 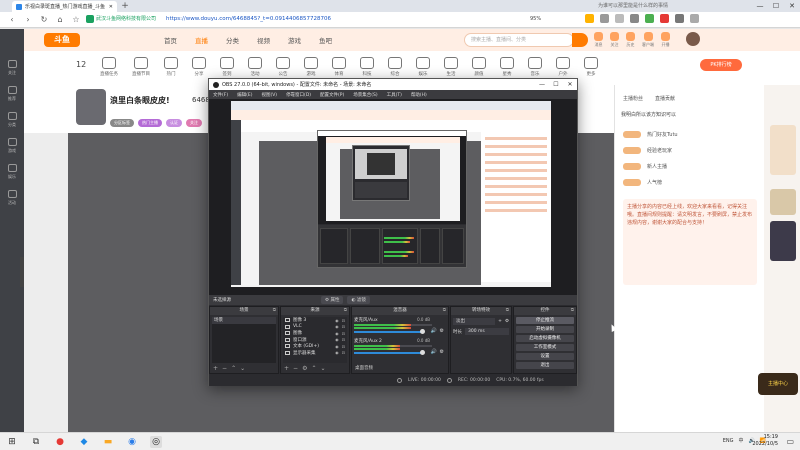 What do you see at coordinates (556, 84) in the screenshot?
I see `obs-maximize-button: ☐` at bounding box center [556, 84].